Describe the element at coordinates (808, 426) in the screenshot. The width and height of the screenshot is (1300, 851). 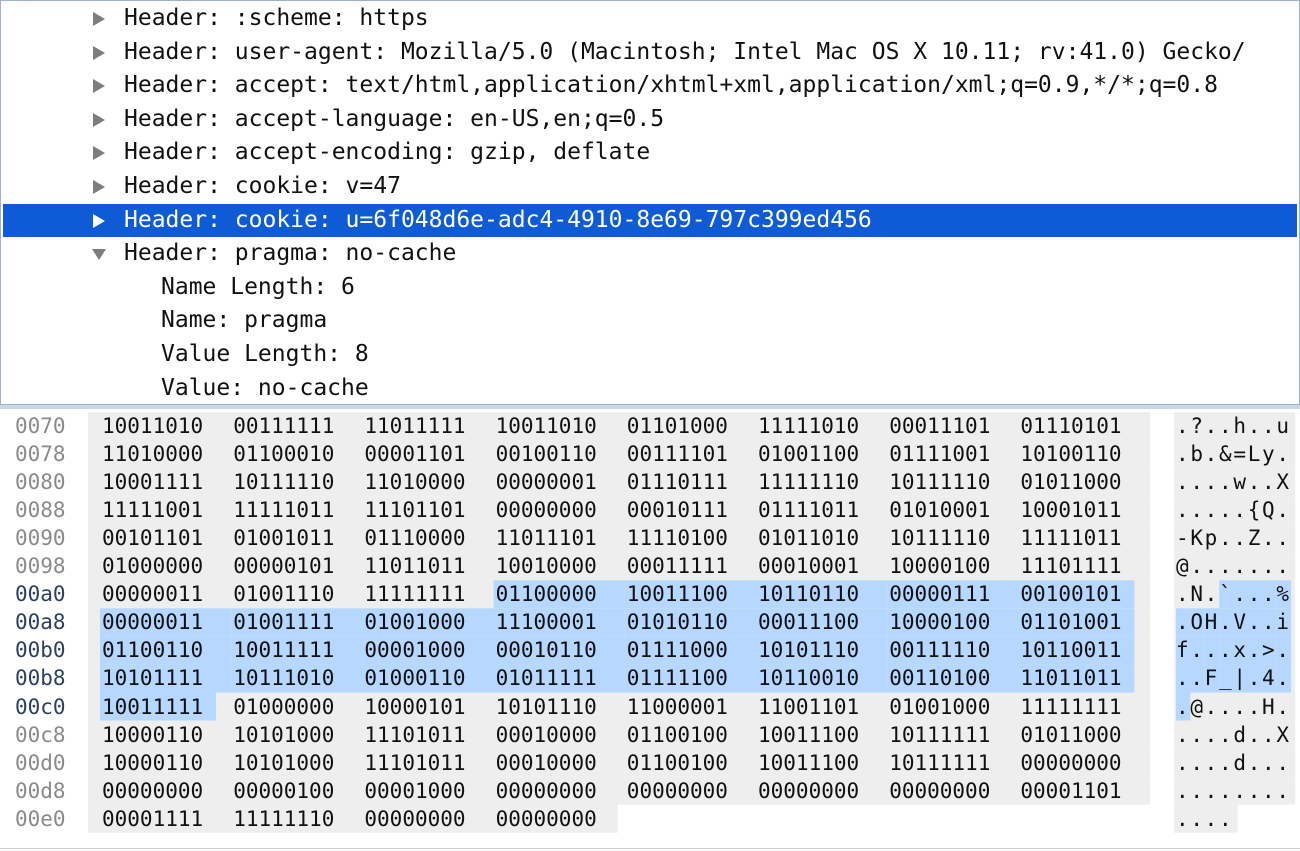
I see `byte-value: 11111010` at that location.